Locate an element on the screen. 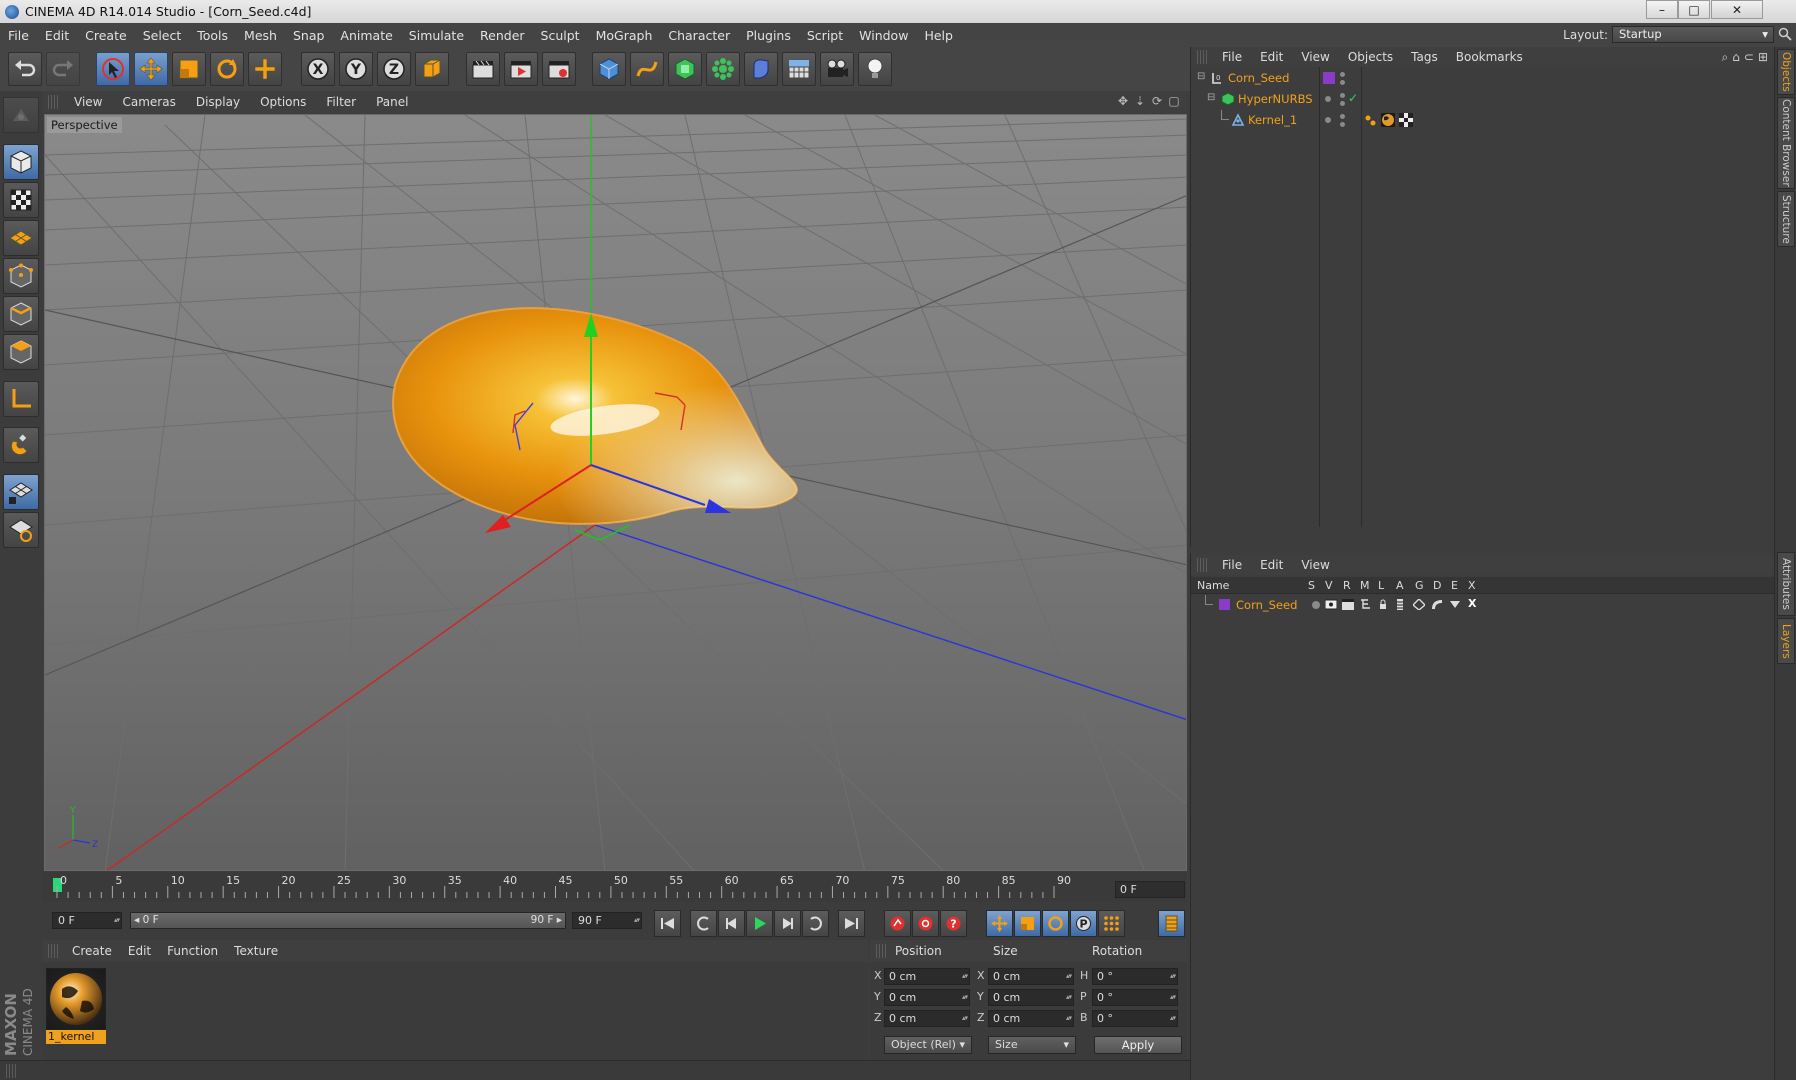 The width and height of the screenshot is (1796, 1080). viewport-camera-label: Perspective is located at coordinates (84, 125).